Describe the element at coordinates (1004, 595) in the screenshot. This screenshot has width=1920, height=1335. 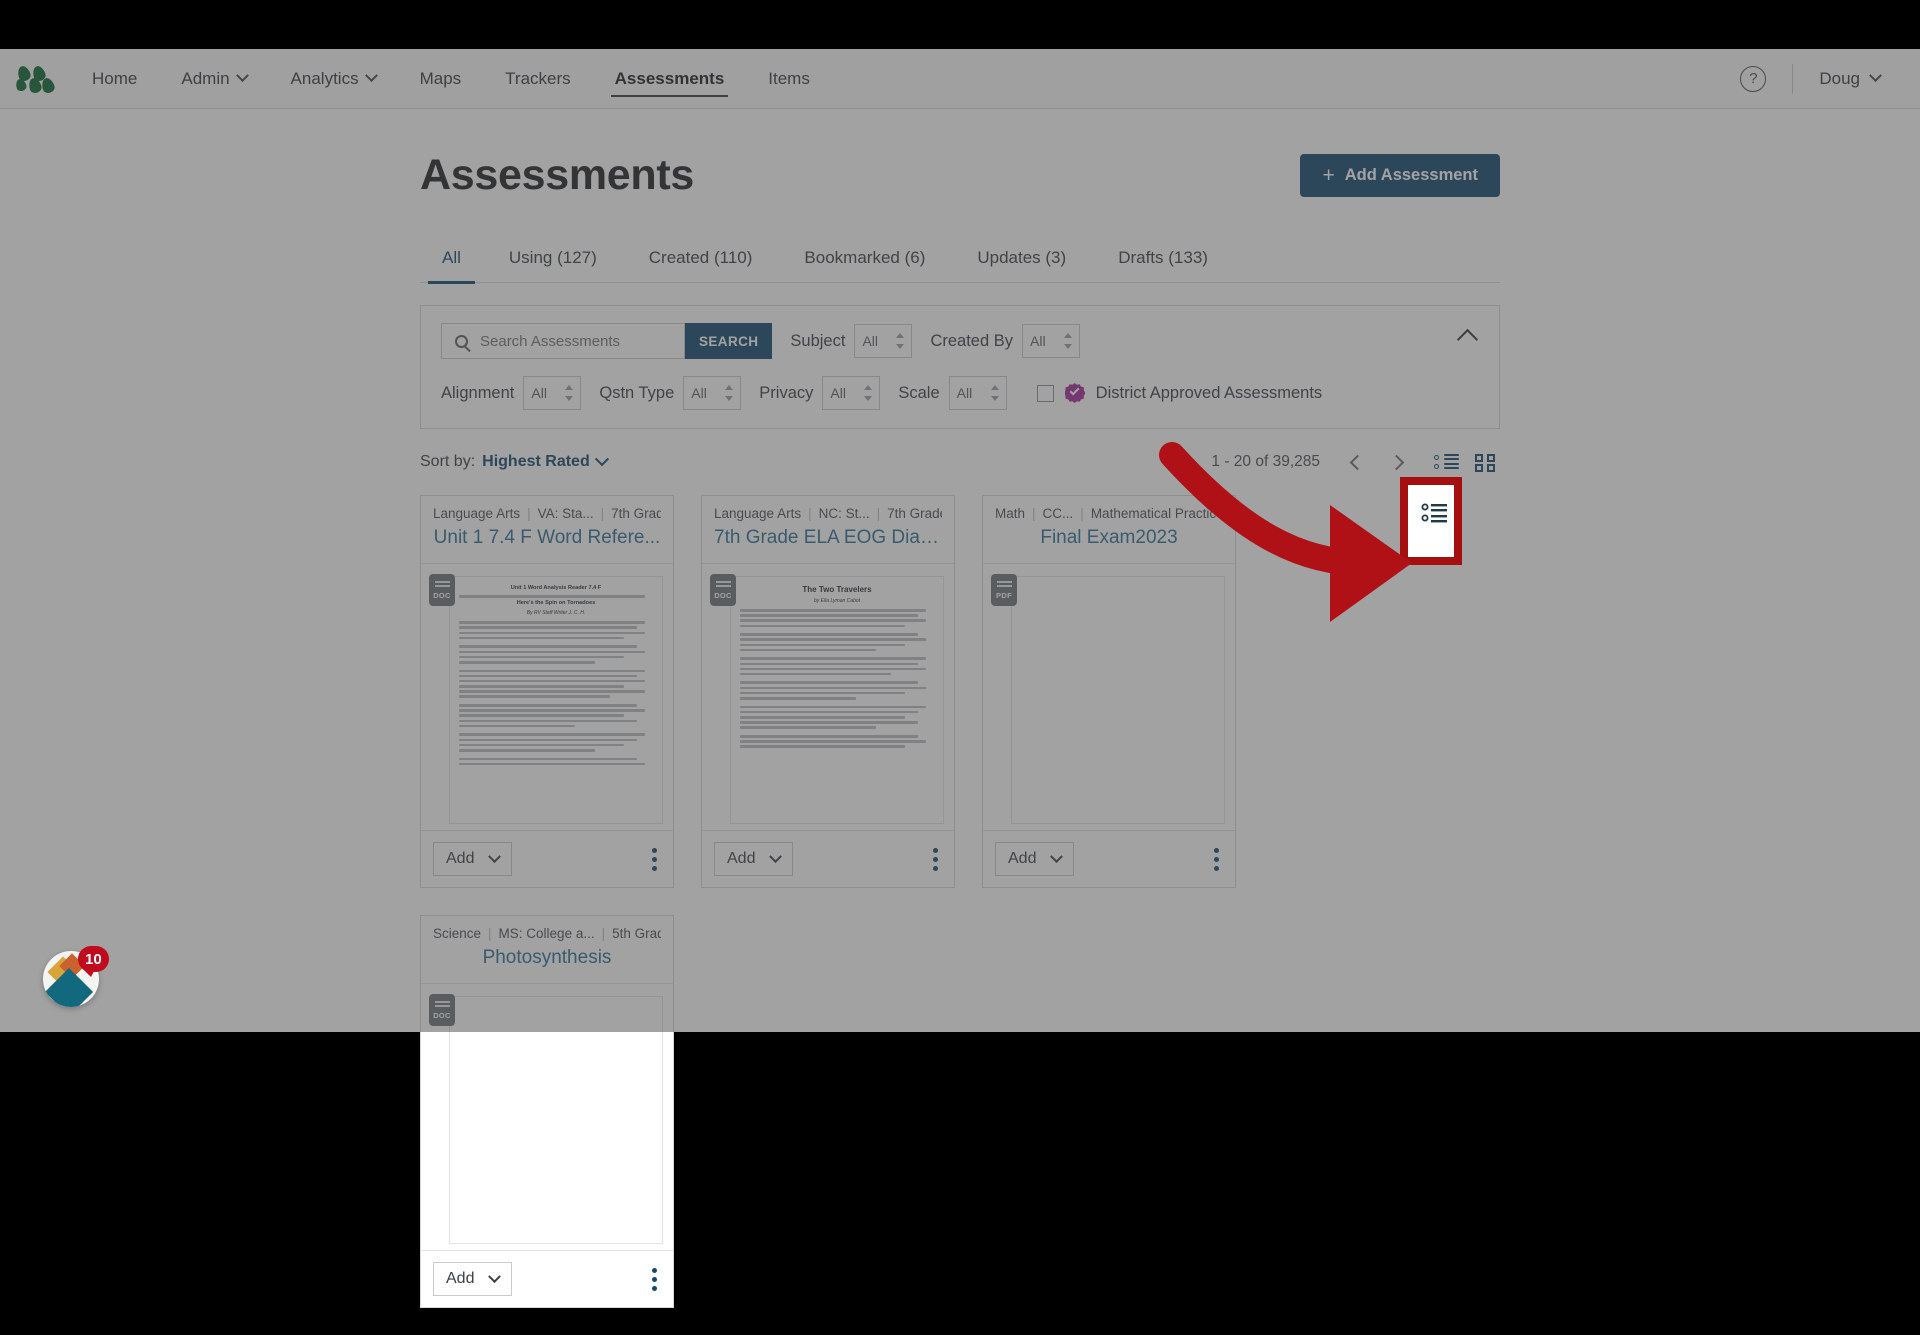
I see `doc-type-label: PDF` at that location.